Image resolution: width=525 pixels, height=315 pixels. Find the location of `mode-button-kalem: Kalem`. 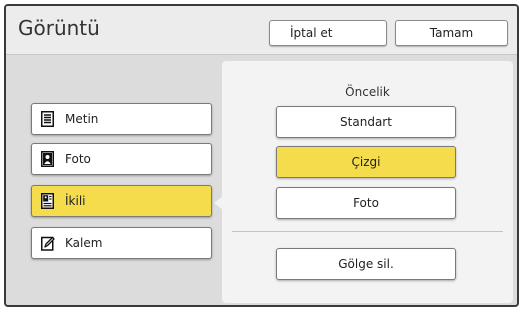

mode-button-kalem: Kalem is located at coordinates (121, 243).